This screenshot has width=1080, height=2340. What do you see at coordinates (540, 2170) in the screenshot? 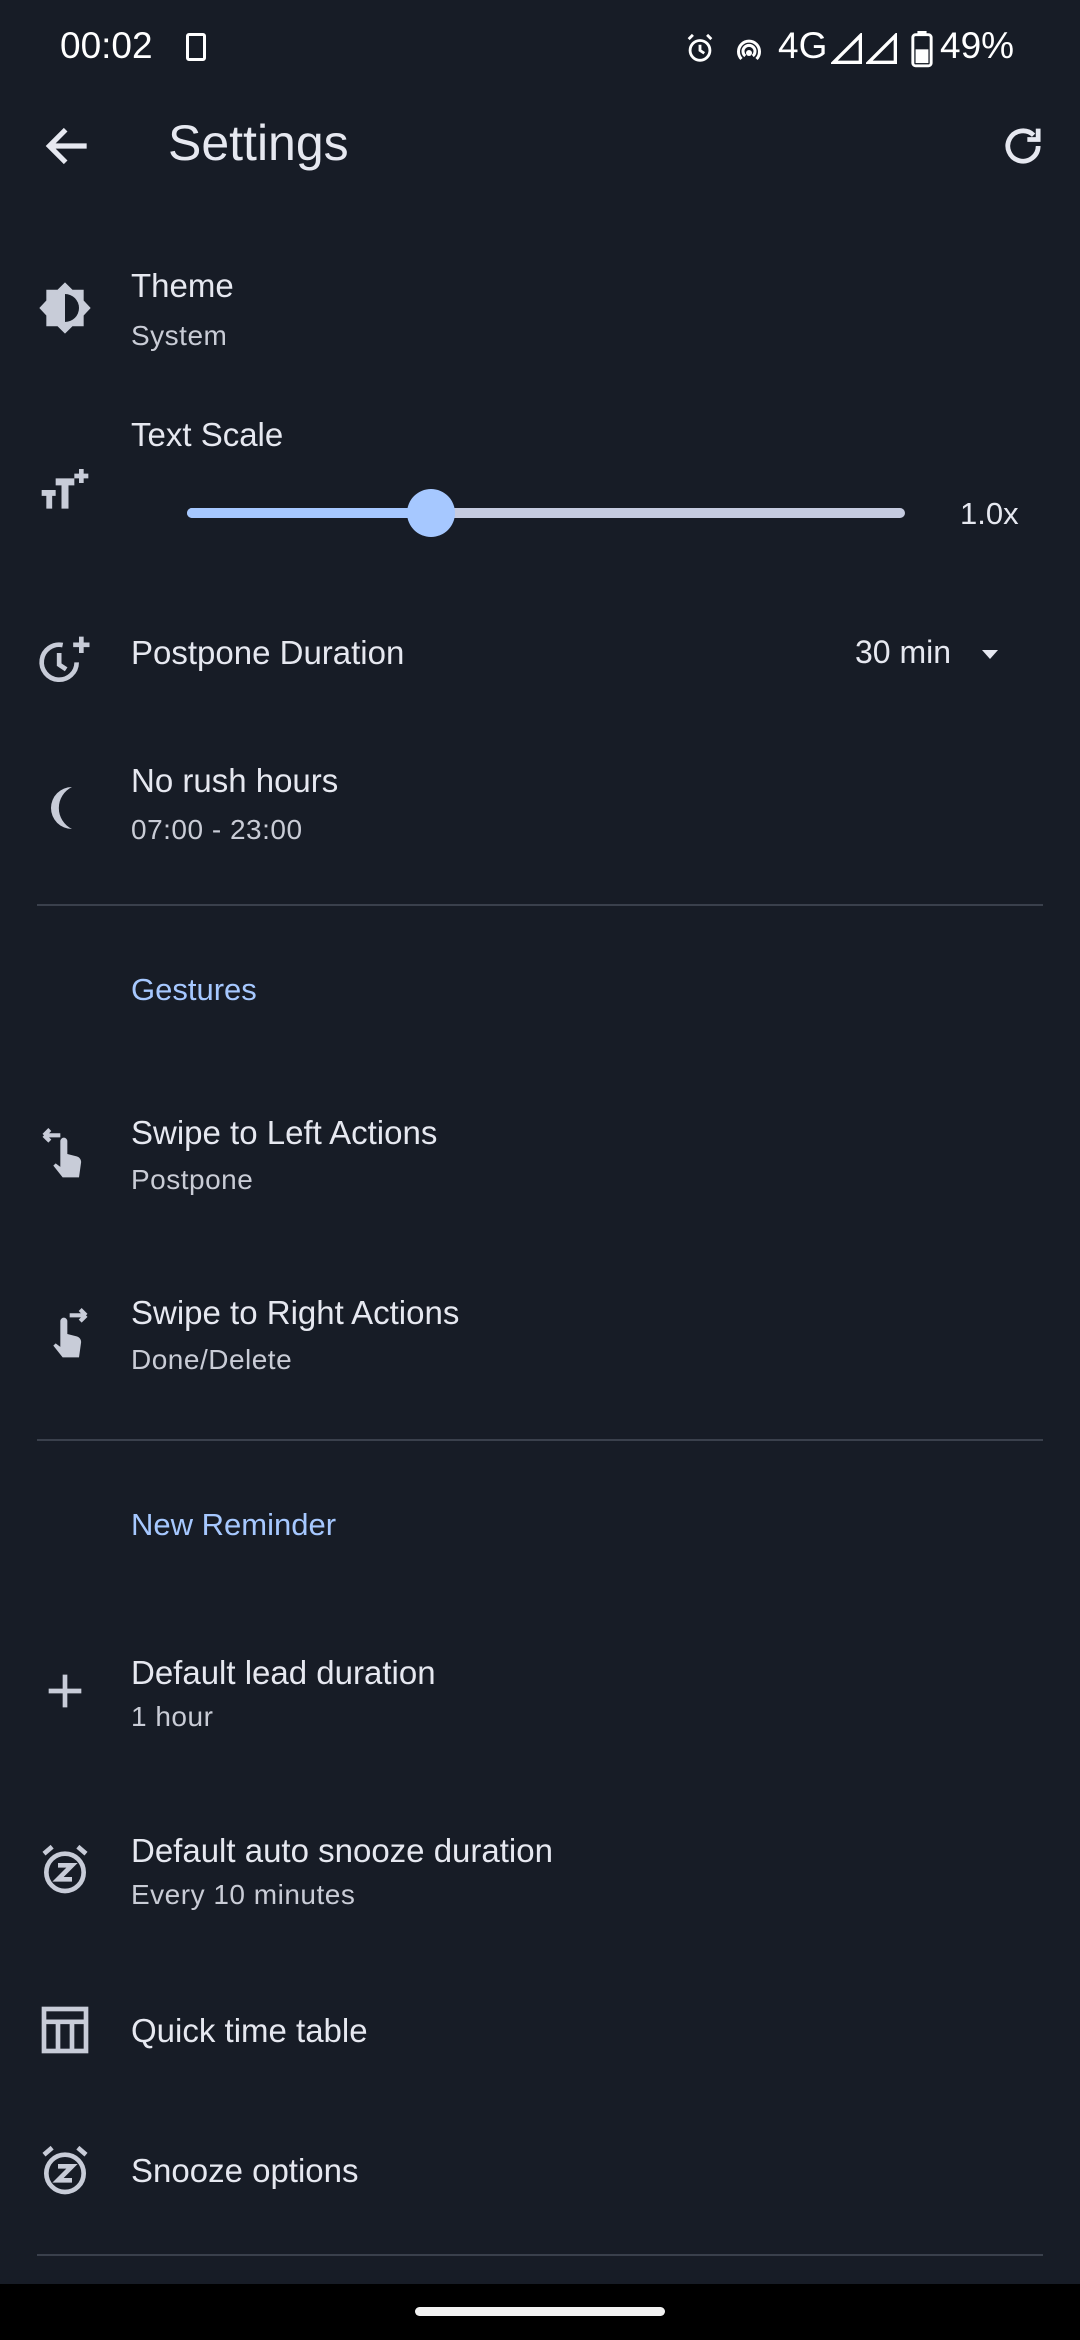
I see `setting-snooze-options: Snooze options` at bounding box center [540, 2170].